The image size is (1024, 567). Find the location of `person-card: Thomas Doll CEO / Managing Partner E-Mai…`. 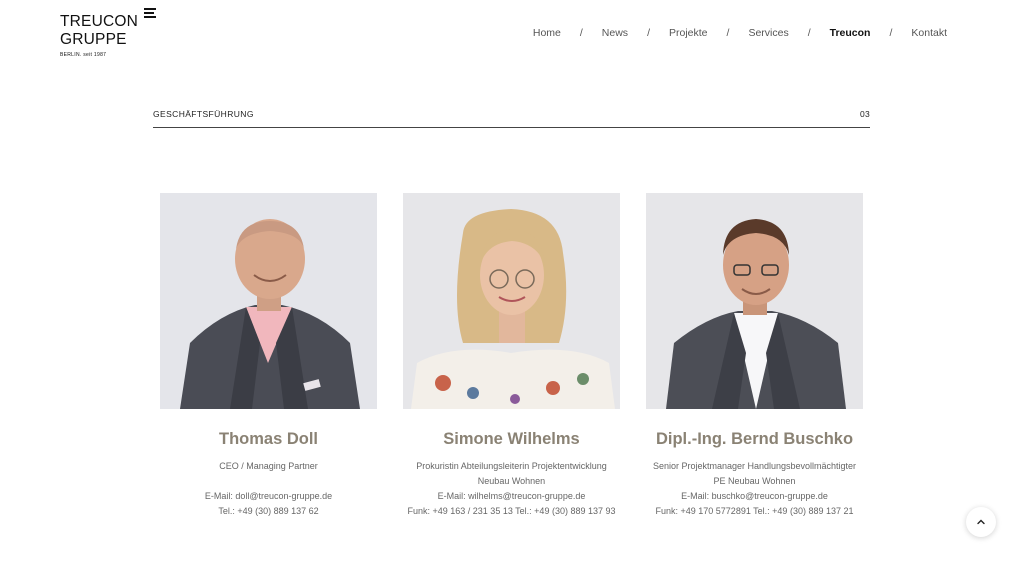

person-card: Thomas Doll CEO / Managing Partner E-Mai… is located at coordinates (268, 356).